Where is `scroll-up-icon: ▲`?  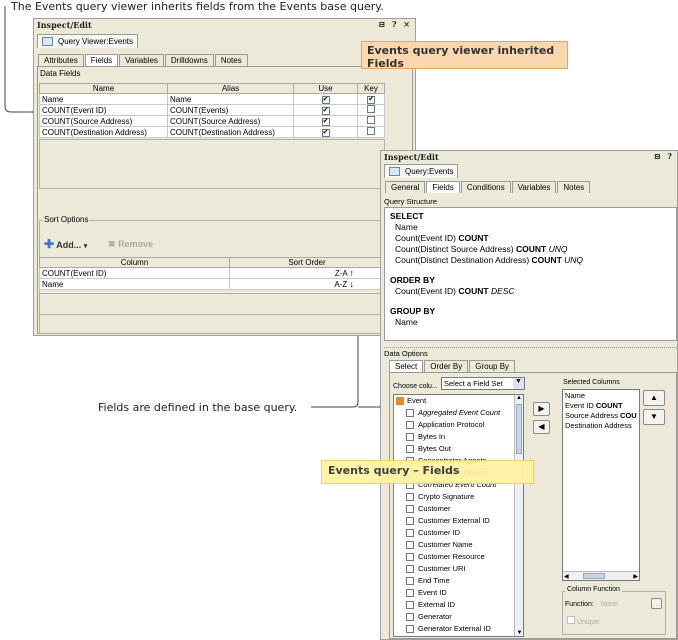 scroll-up-icon: ▲ is located at coordinates (519, 398).